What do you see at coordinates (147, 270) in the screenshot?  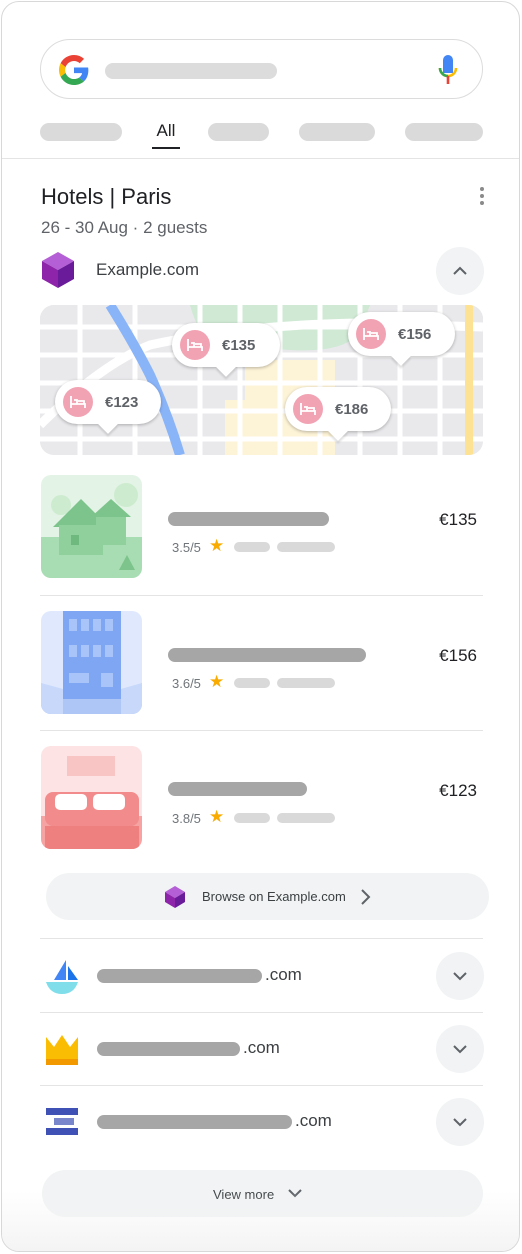 I see `provider-name: Example.com` at bounding box center [147, 270].